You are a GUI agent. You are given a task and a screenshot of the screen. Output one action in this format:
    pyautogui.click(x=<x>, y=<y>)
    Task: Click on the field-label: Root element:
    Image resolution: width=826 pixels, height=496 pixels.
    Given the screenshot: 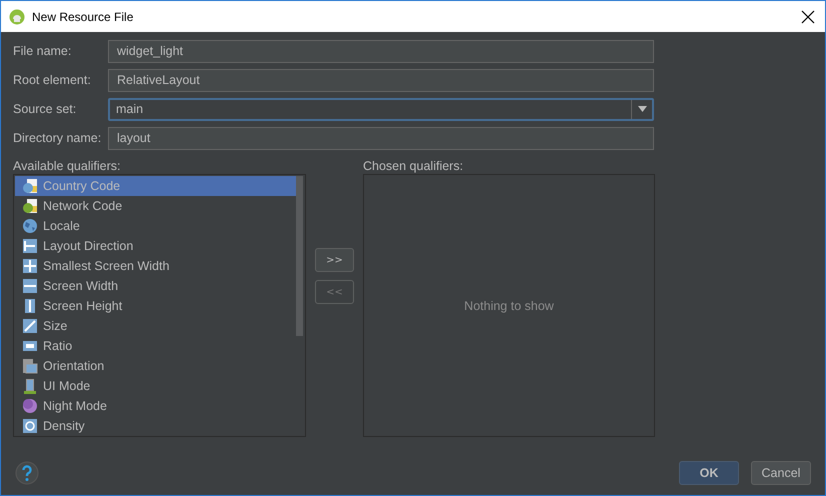 What is the action you would take?
    pyautogui.click(x=52, y=80)
    